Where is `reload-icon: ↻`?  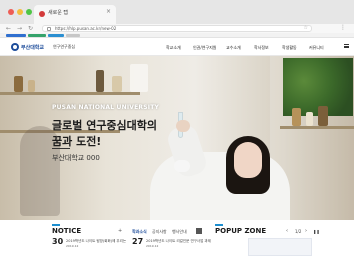 reload-icon: ↻ is located at coordinates (30, 28).